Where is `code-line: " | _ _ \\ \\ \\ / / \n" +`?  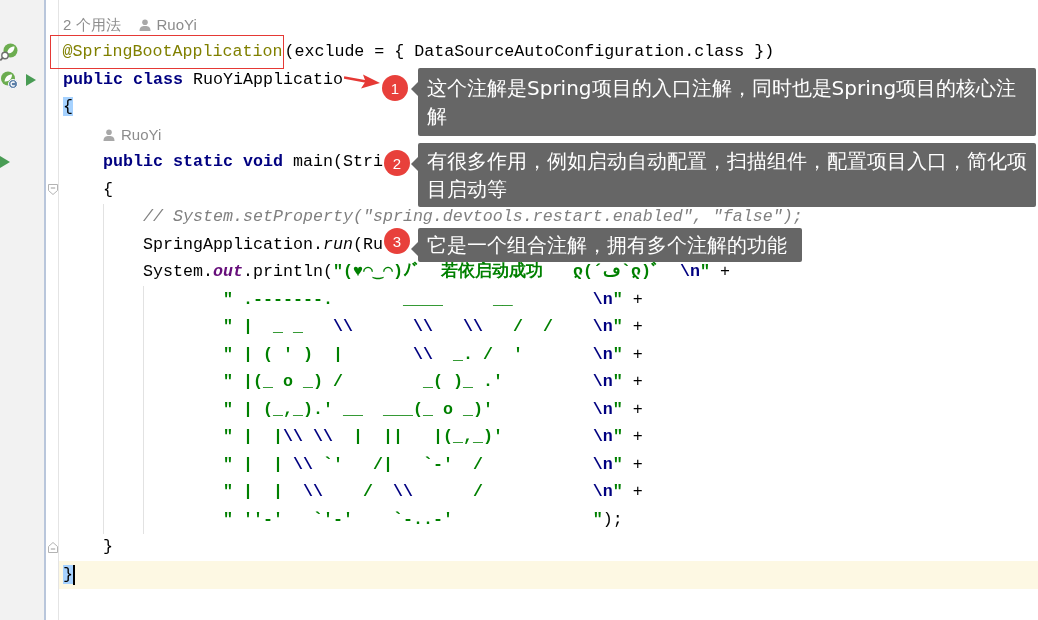 code-line: " | _ _ \\ \\ \\ / / \n" + is located at coordinates (433, 327).